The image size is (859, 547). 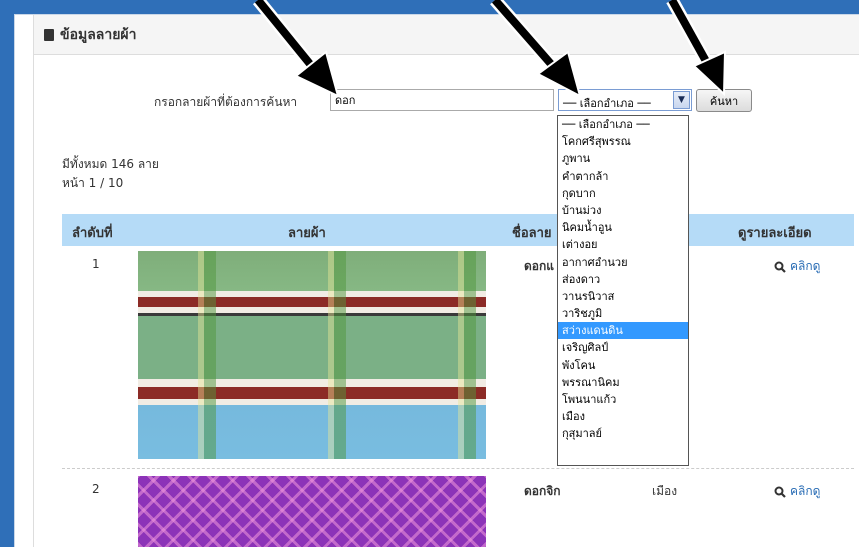 What do you see at coordinates (542, 491) in the screenshot?
I see `row-2-name: ดอกจิก` at bounding box center [542, 491].